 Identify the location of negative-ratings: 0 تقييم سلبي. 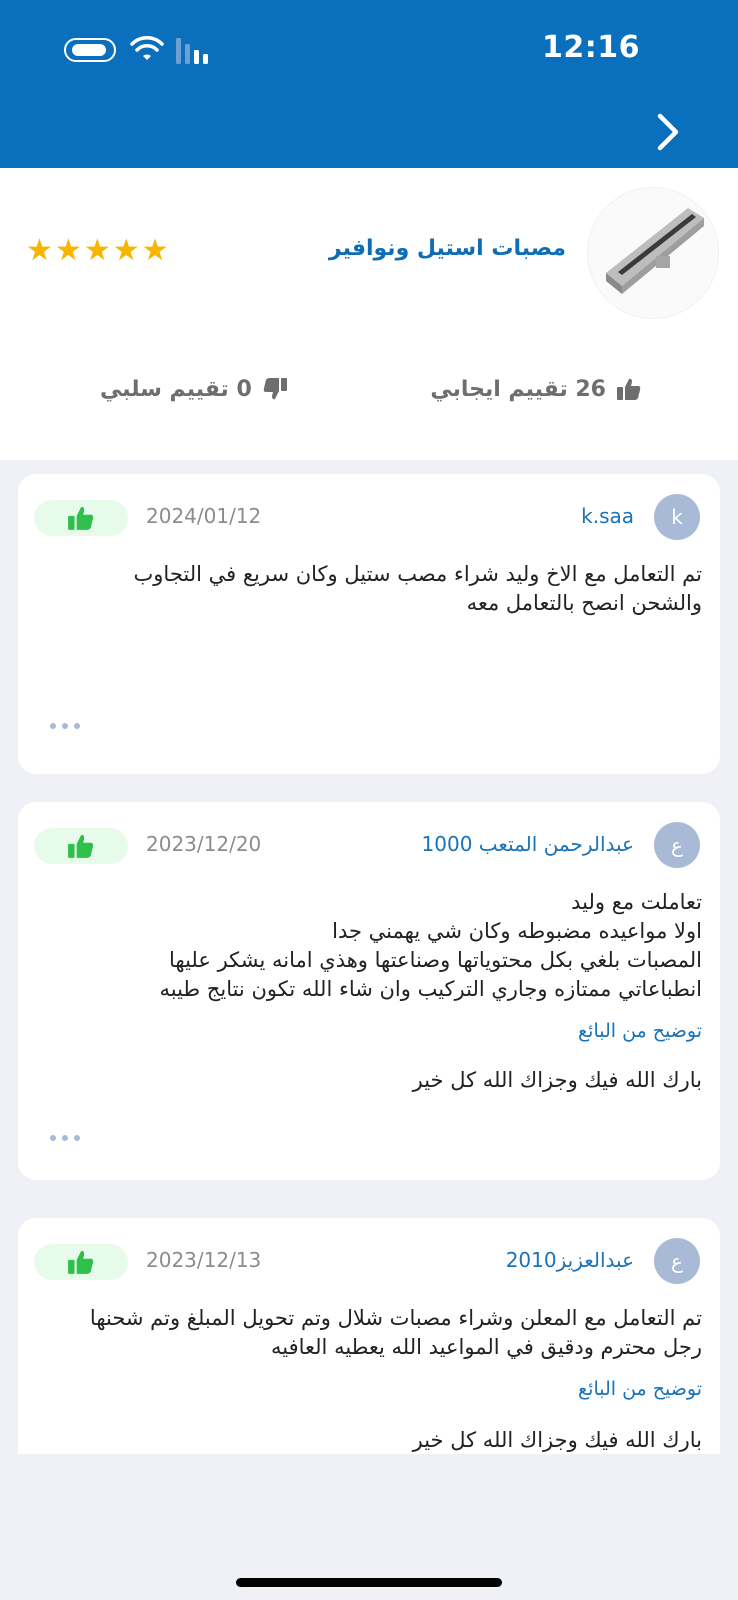
(194, 389).